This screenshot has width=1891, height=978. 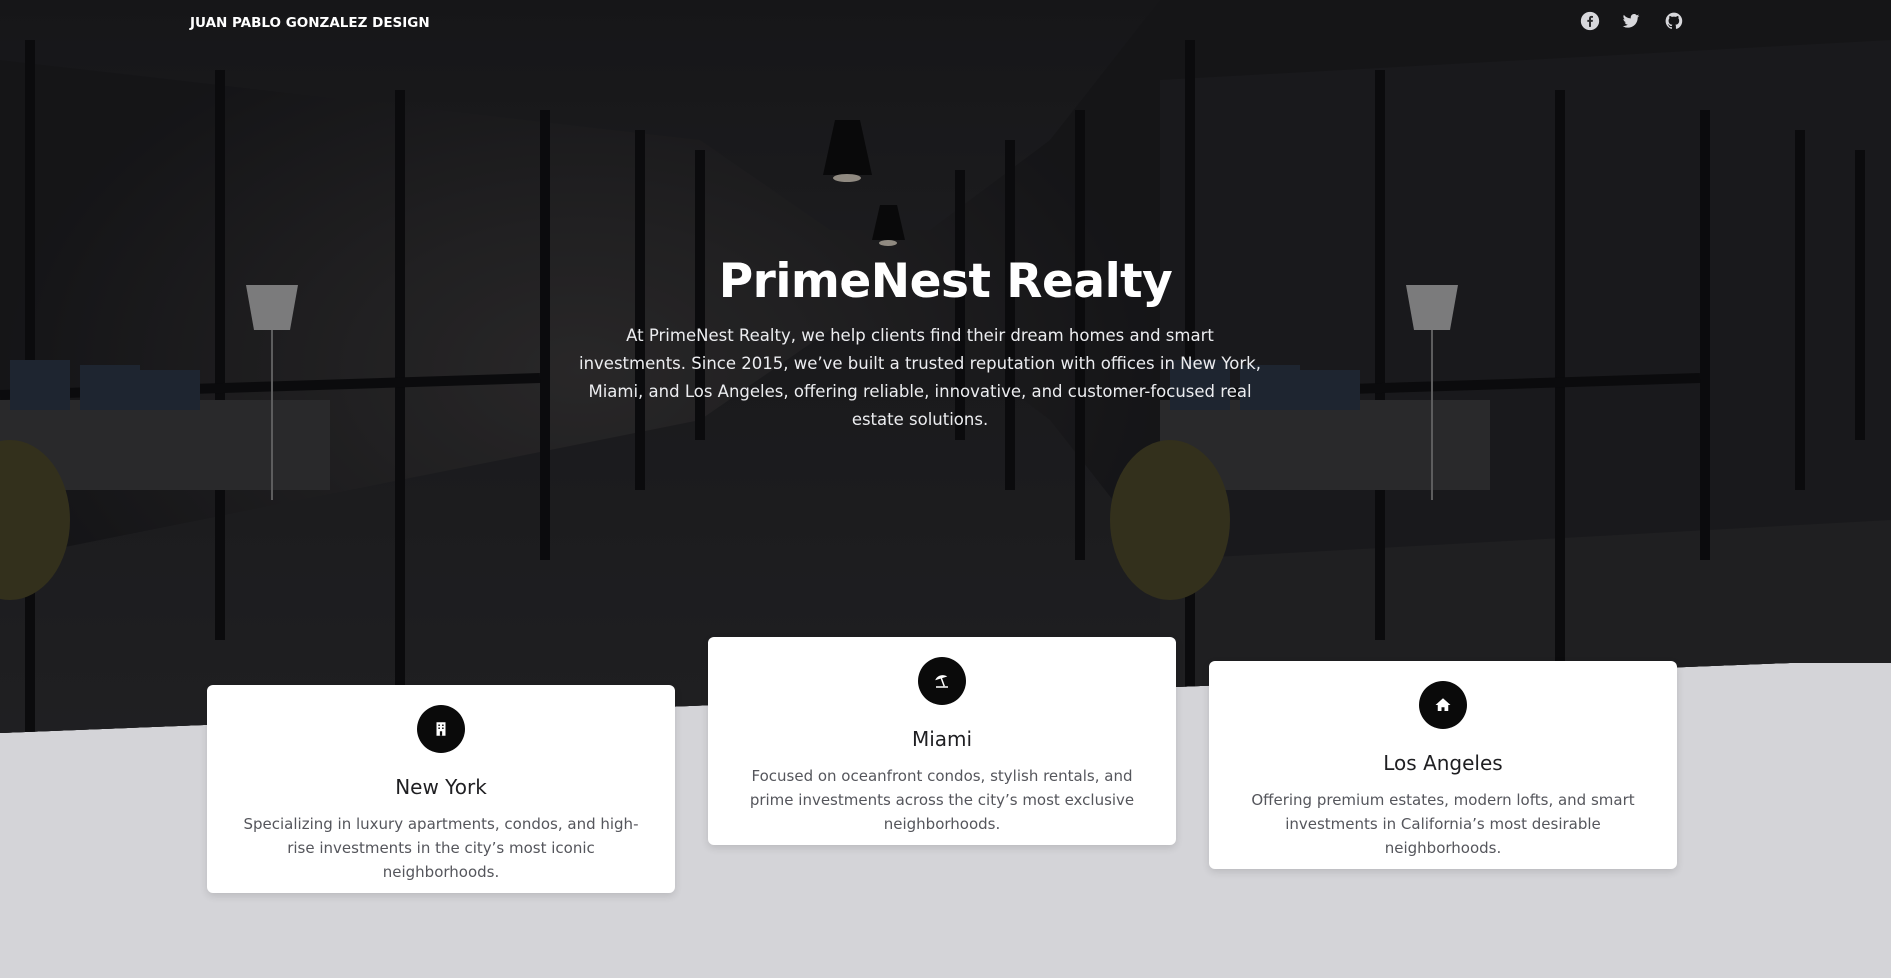 What do you see at coordinates (1443, 705) in the screenshot?
I see `home-icon` at bounding box center [1443, 705].